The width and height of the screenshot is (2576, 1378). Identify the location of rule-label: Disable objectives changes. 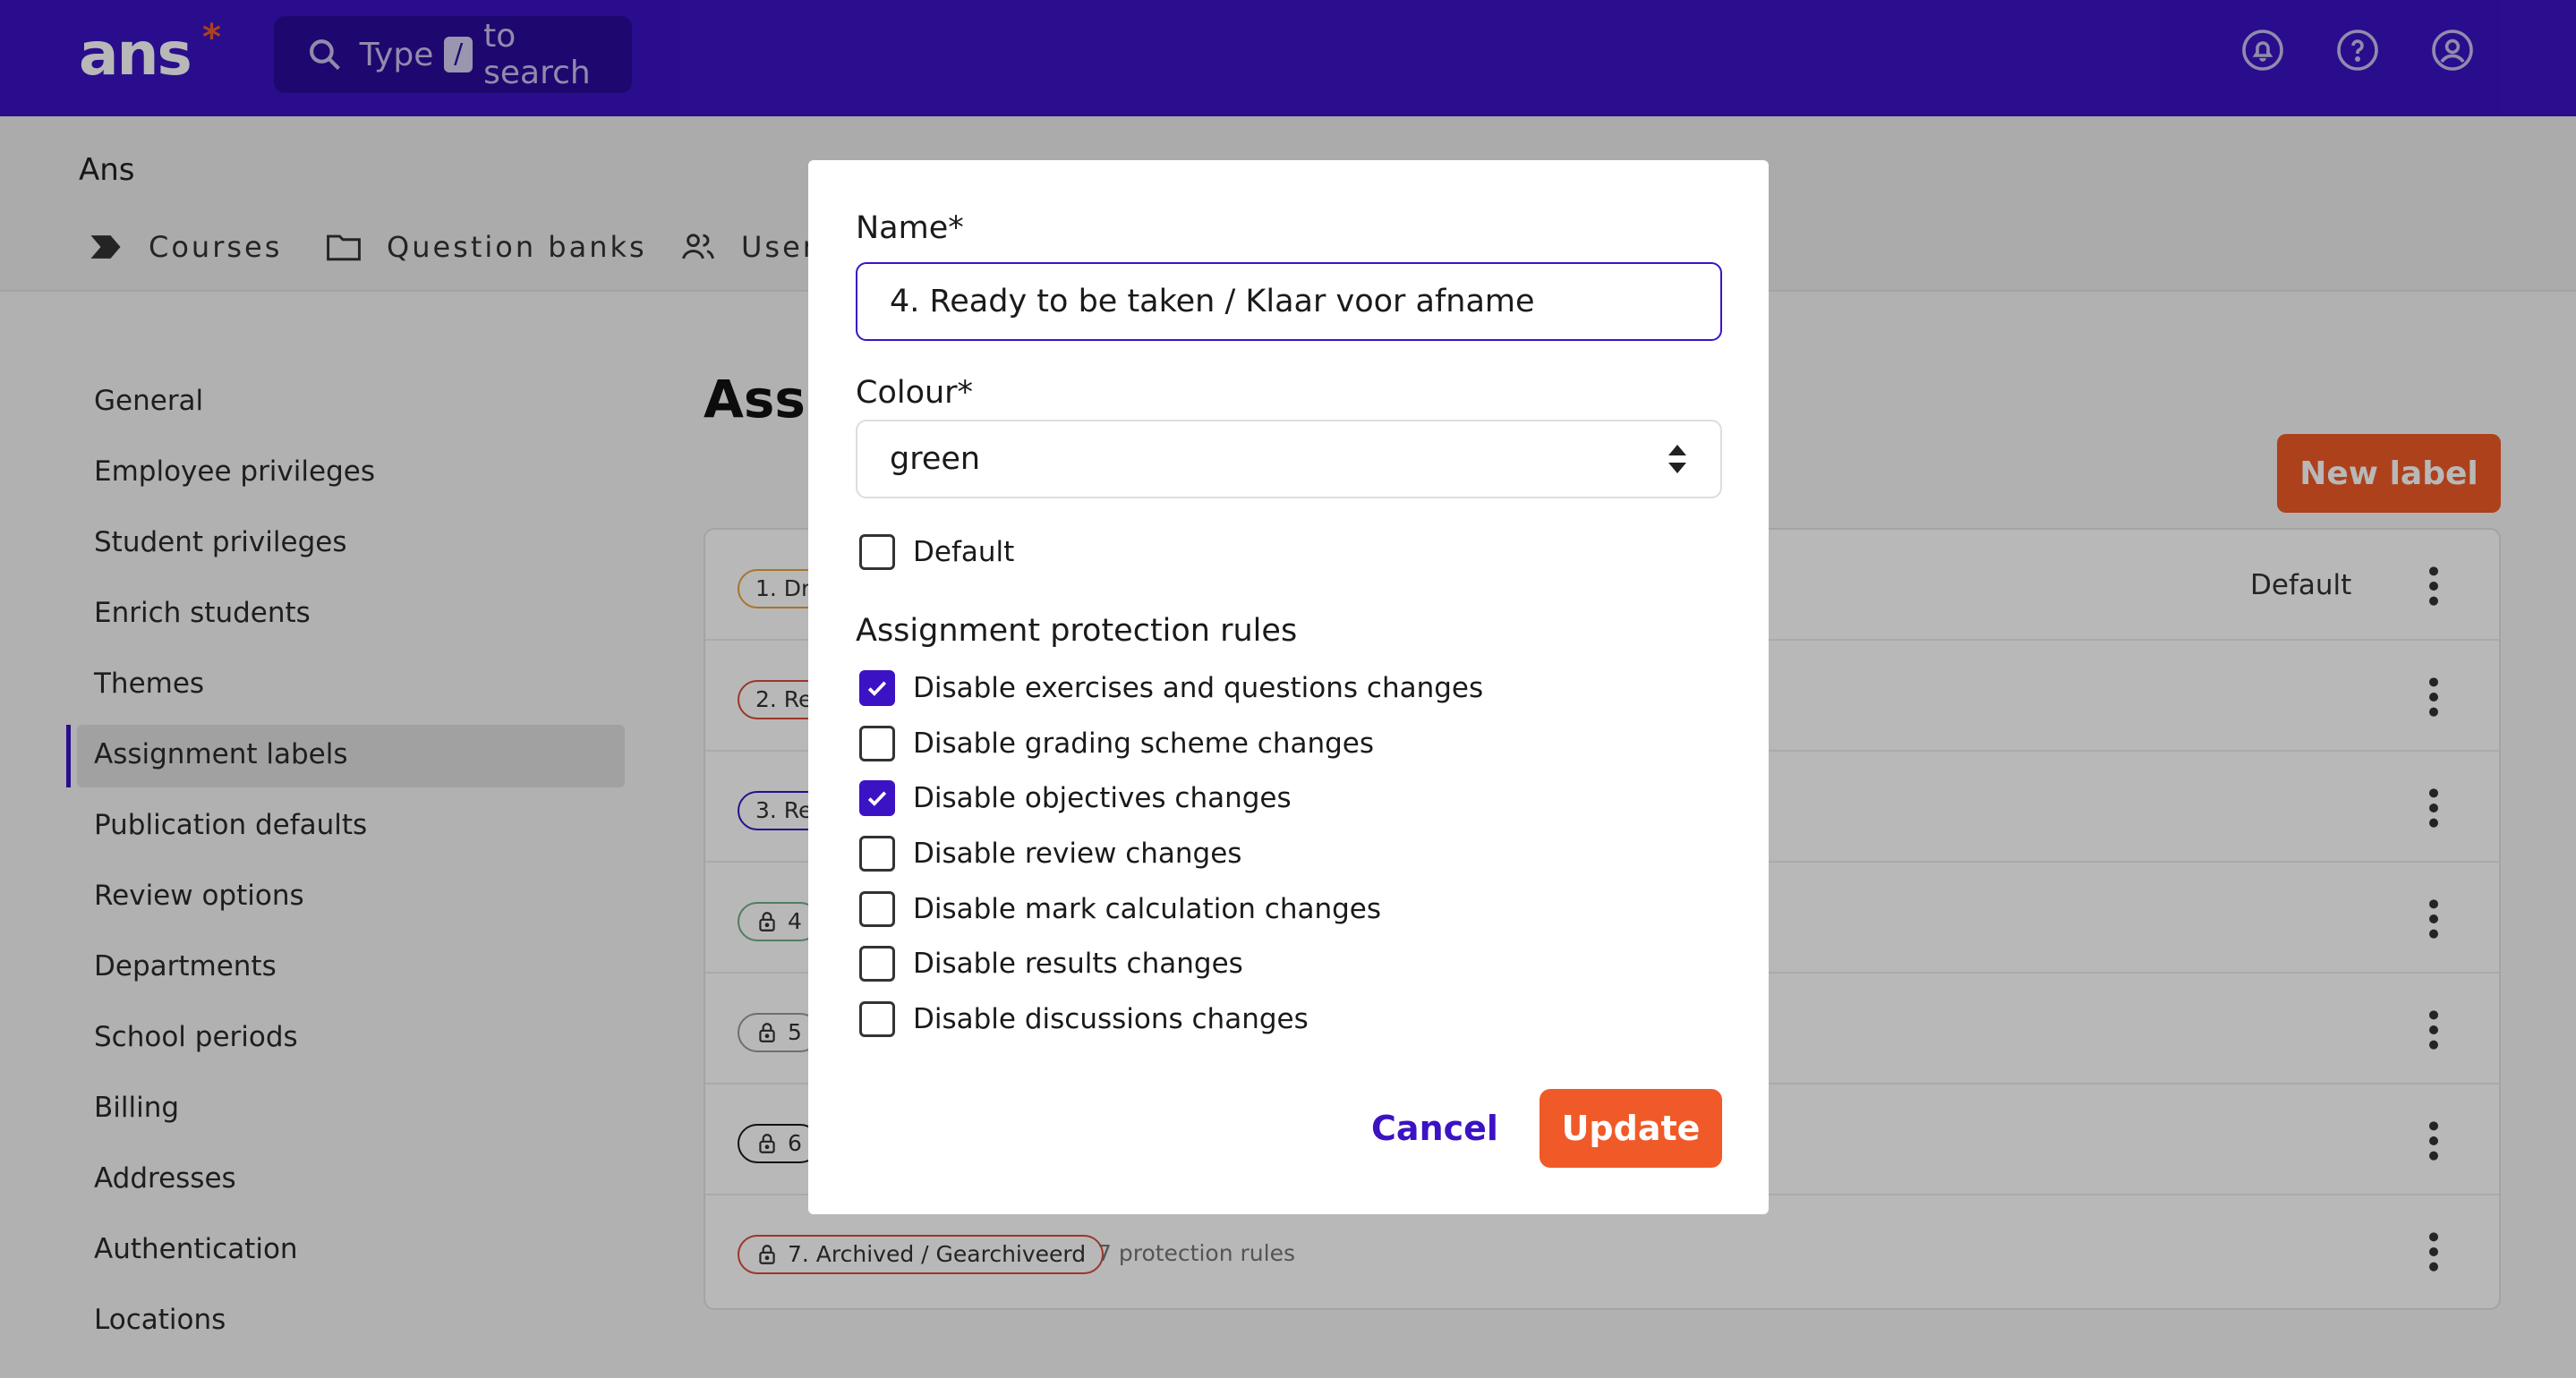
(1102, 798).